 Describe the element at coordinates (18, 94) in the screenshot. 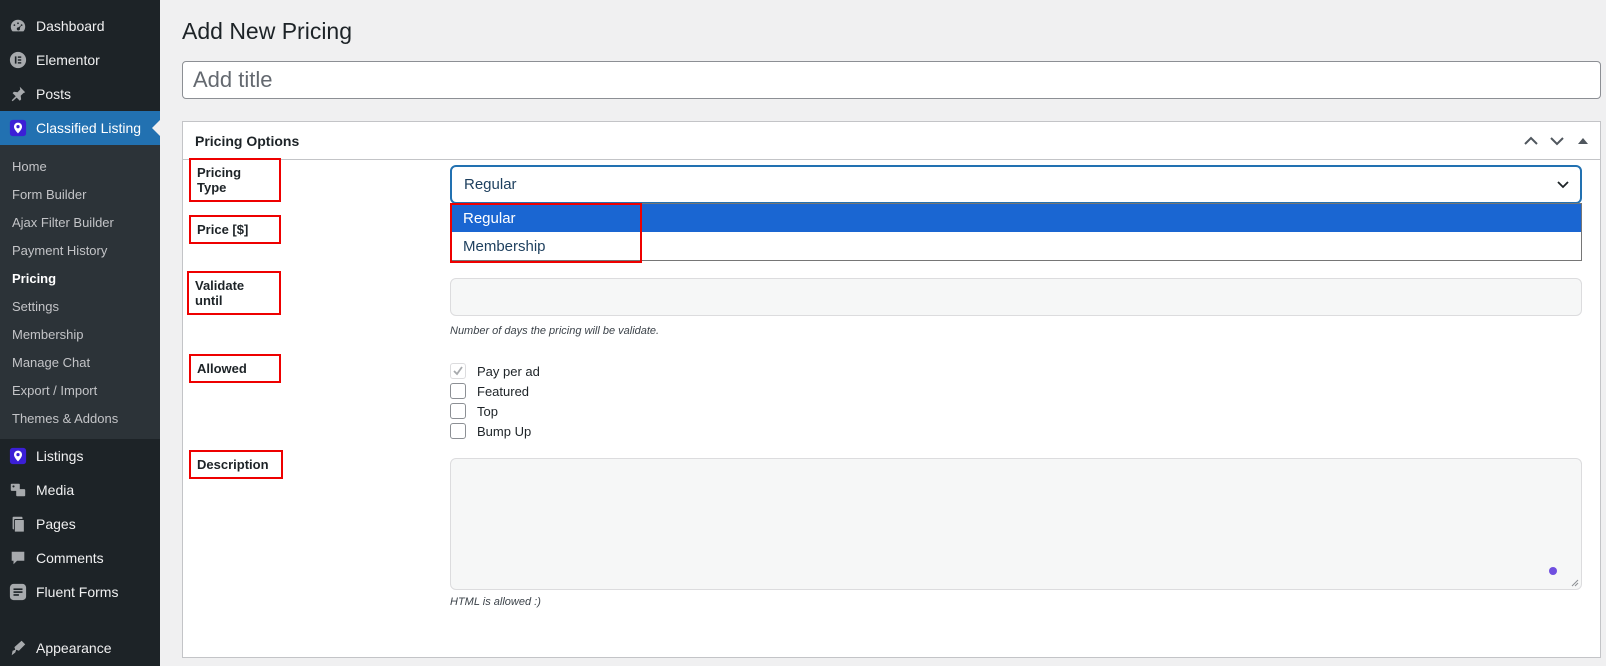

I see `pin-icon` at that location.